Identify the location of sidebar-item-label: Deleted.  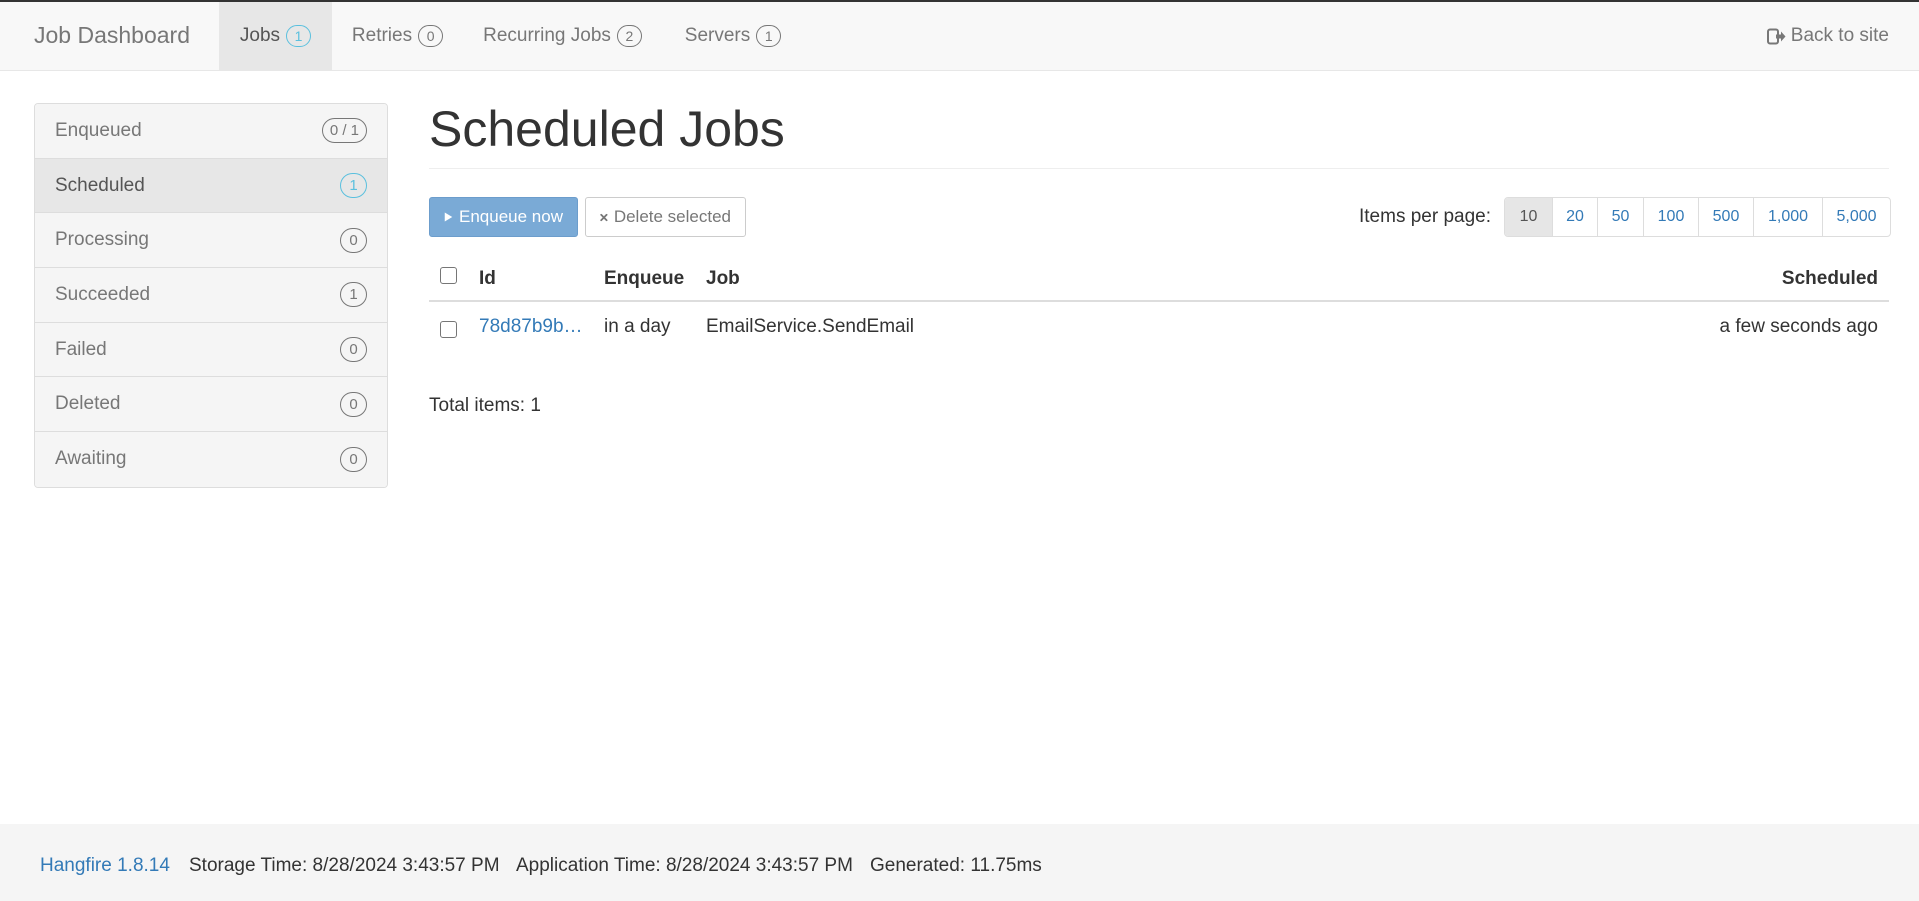
(88, 404).